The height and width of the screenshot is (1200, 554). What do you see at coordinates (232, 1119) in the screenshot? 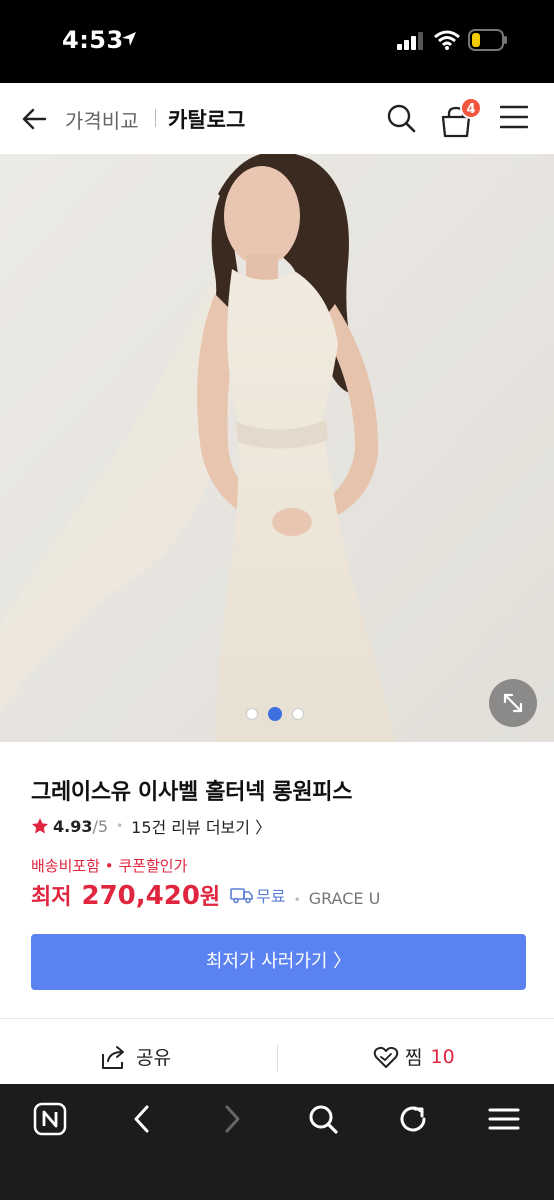
I see `forward-arrow-icon` at bounding box center [232, 1119].